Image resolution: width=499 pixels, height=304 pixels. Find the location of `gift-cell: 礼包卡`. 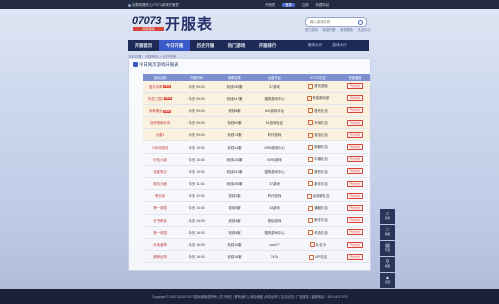

gift-cell: 礼包卡 is located at coordinates (318, 245).